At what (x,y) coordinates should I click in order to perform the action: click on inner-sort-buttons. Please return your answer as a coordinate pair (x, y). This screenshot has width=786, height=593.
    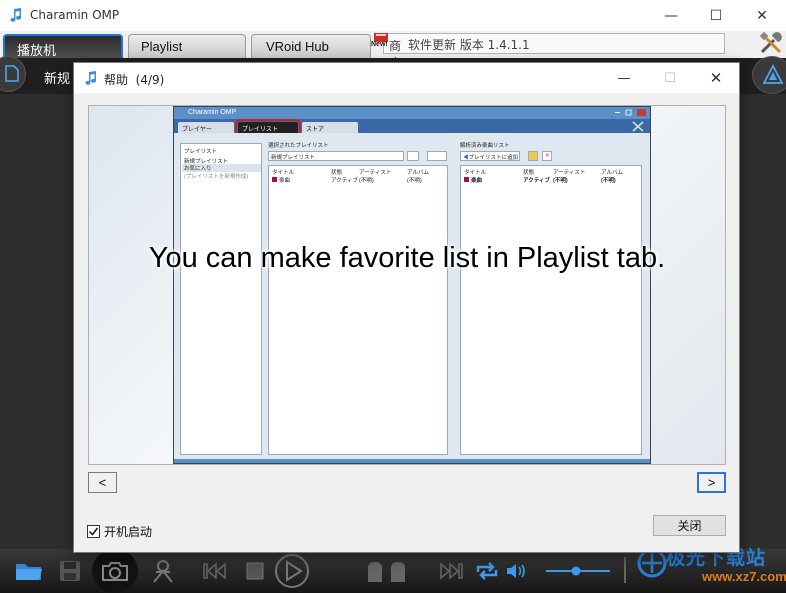
    Looking at the image, I should click on (437, 156).